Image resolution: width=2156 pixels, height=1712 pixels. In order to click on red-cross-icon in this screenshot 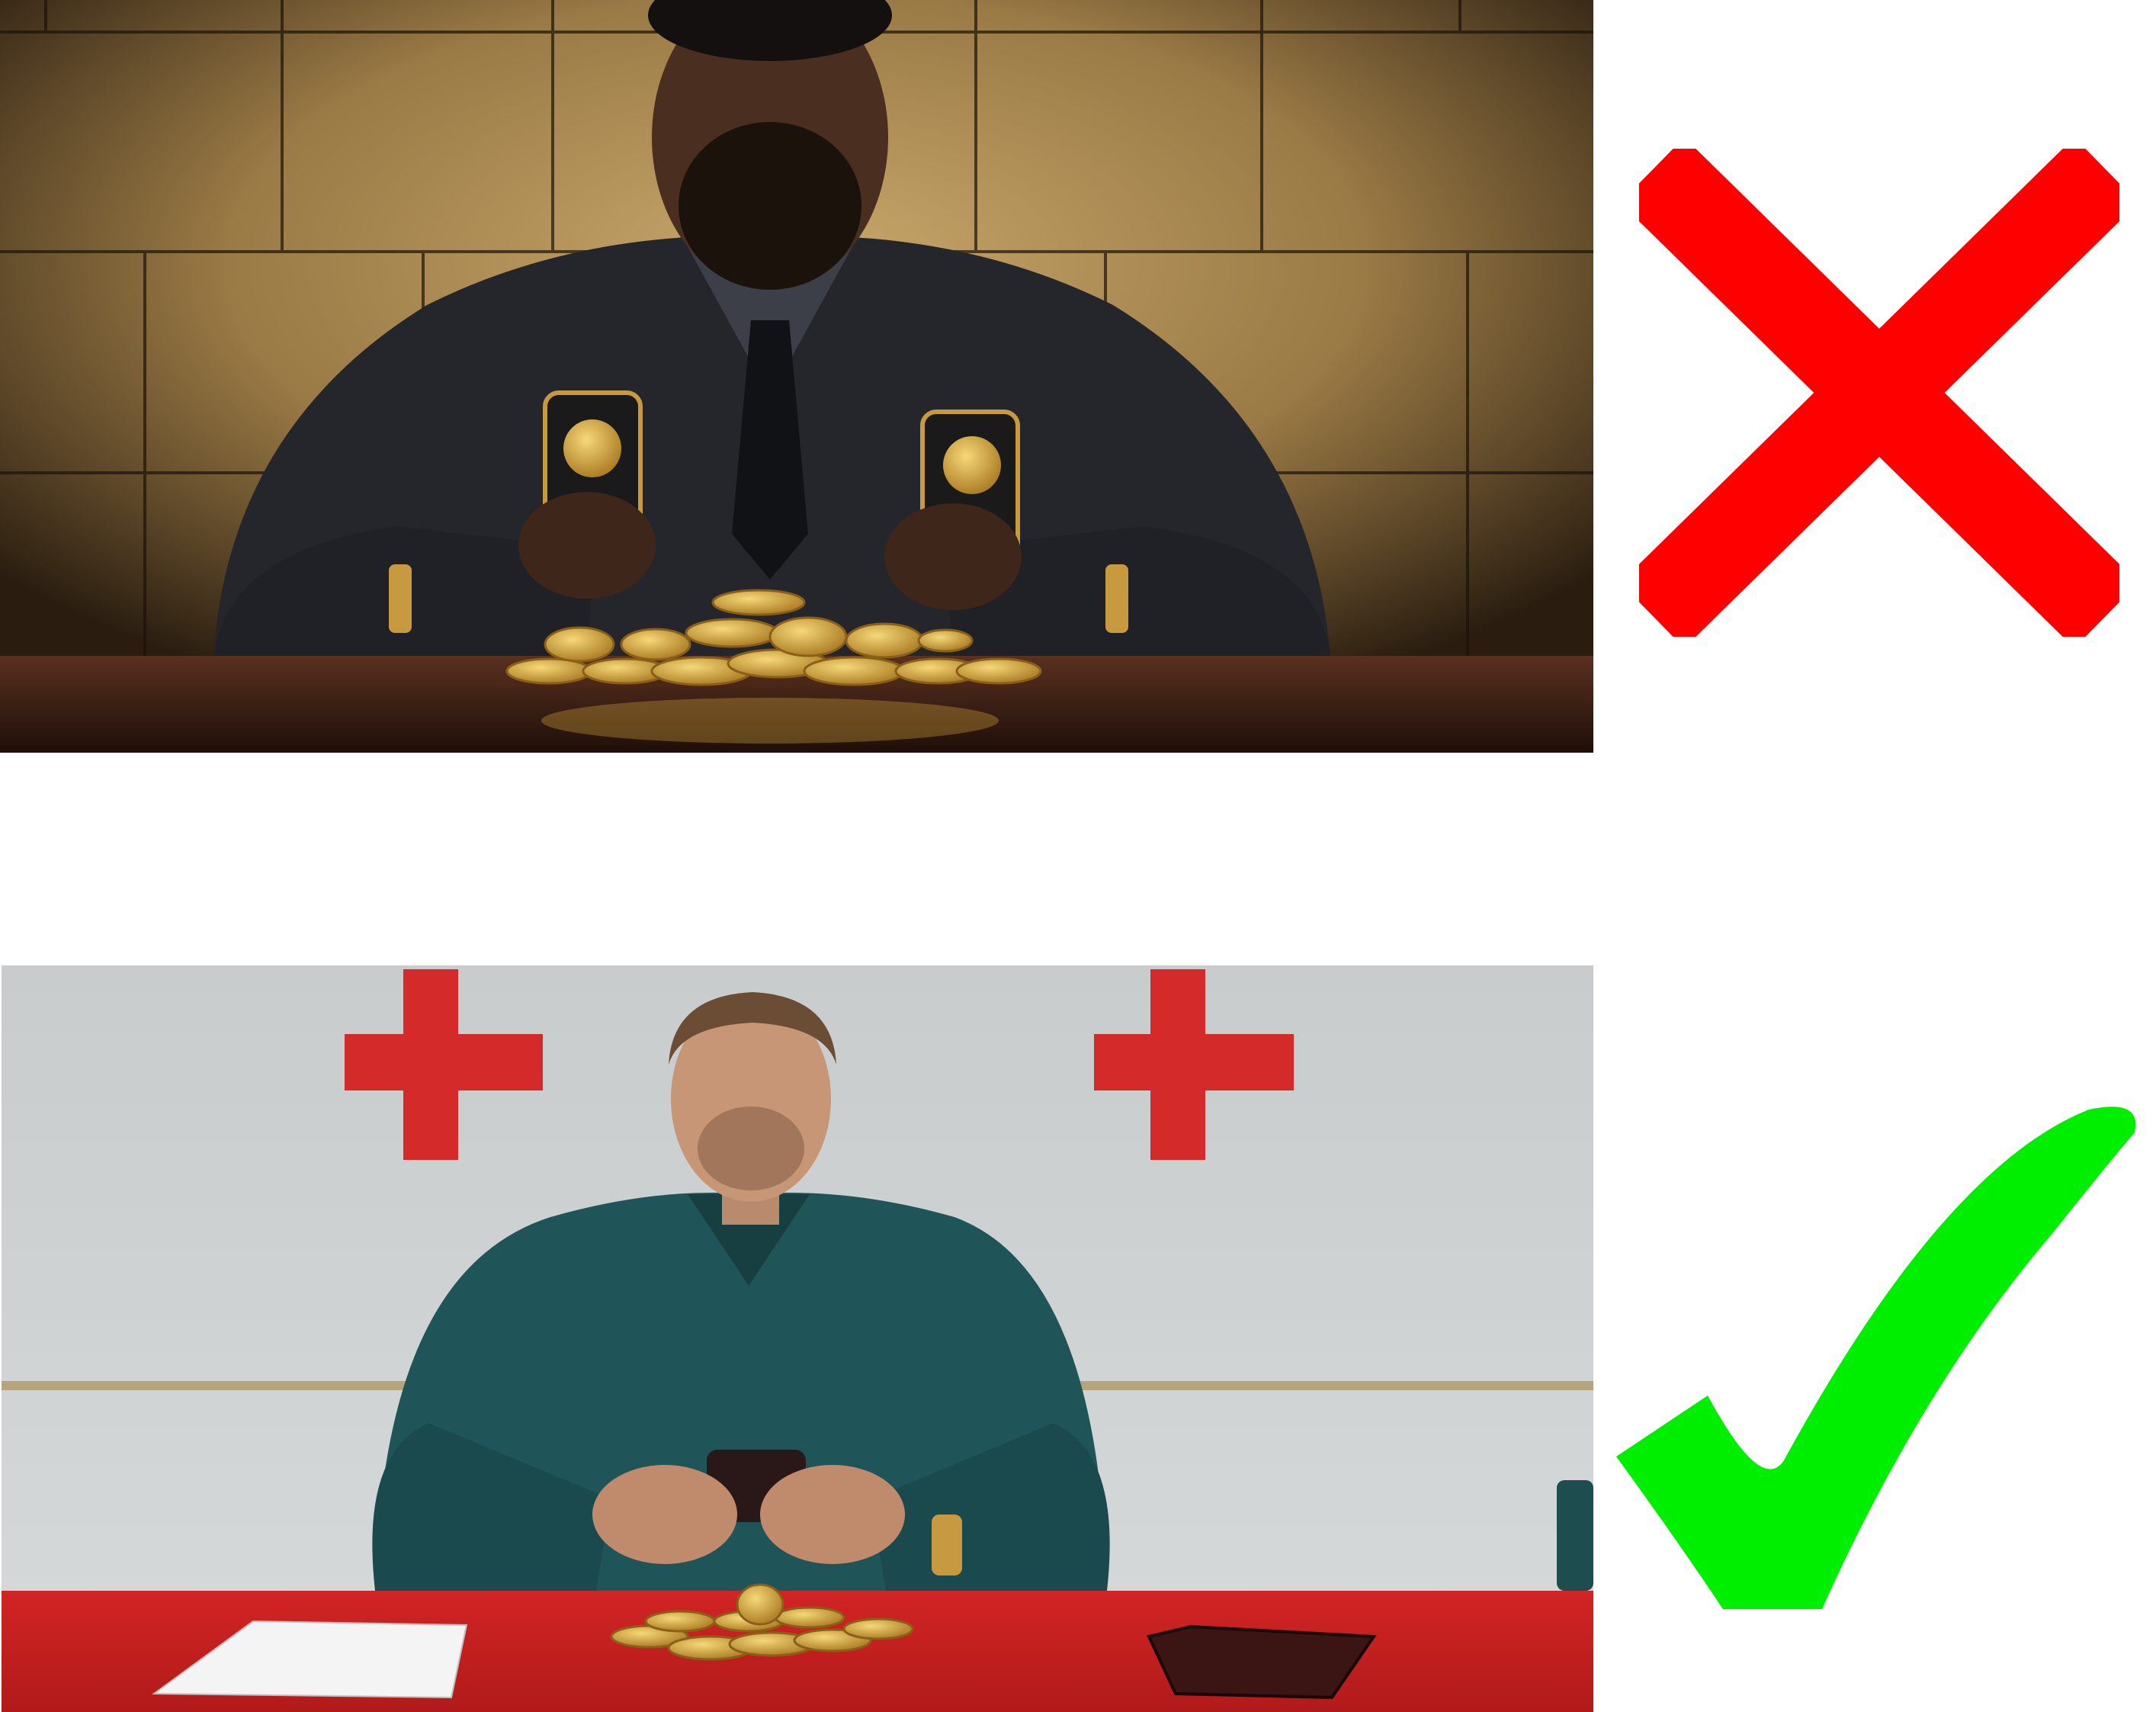, I will do `click(1879, 393)`.